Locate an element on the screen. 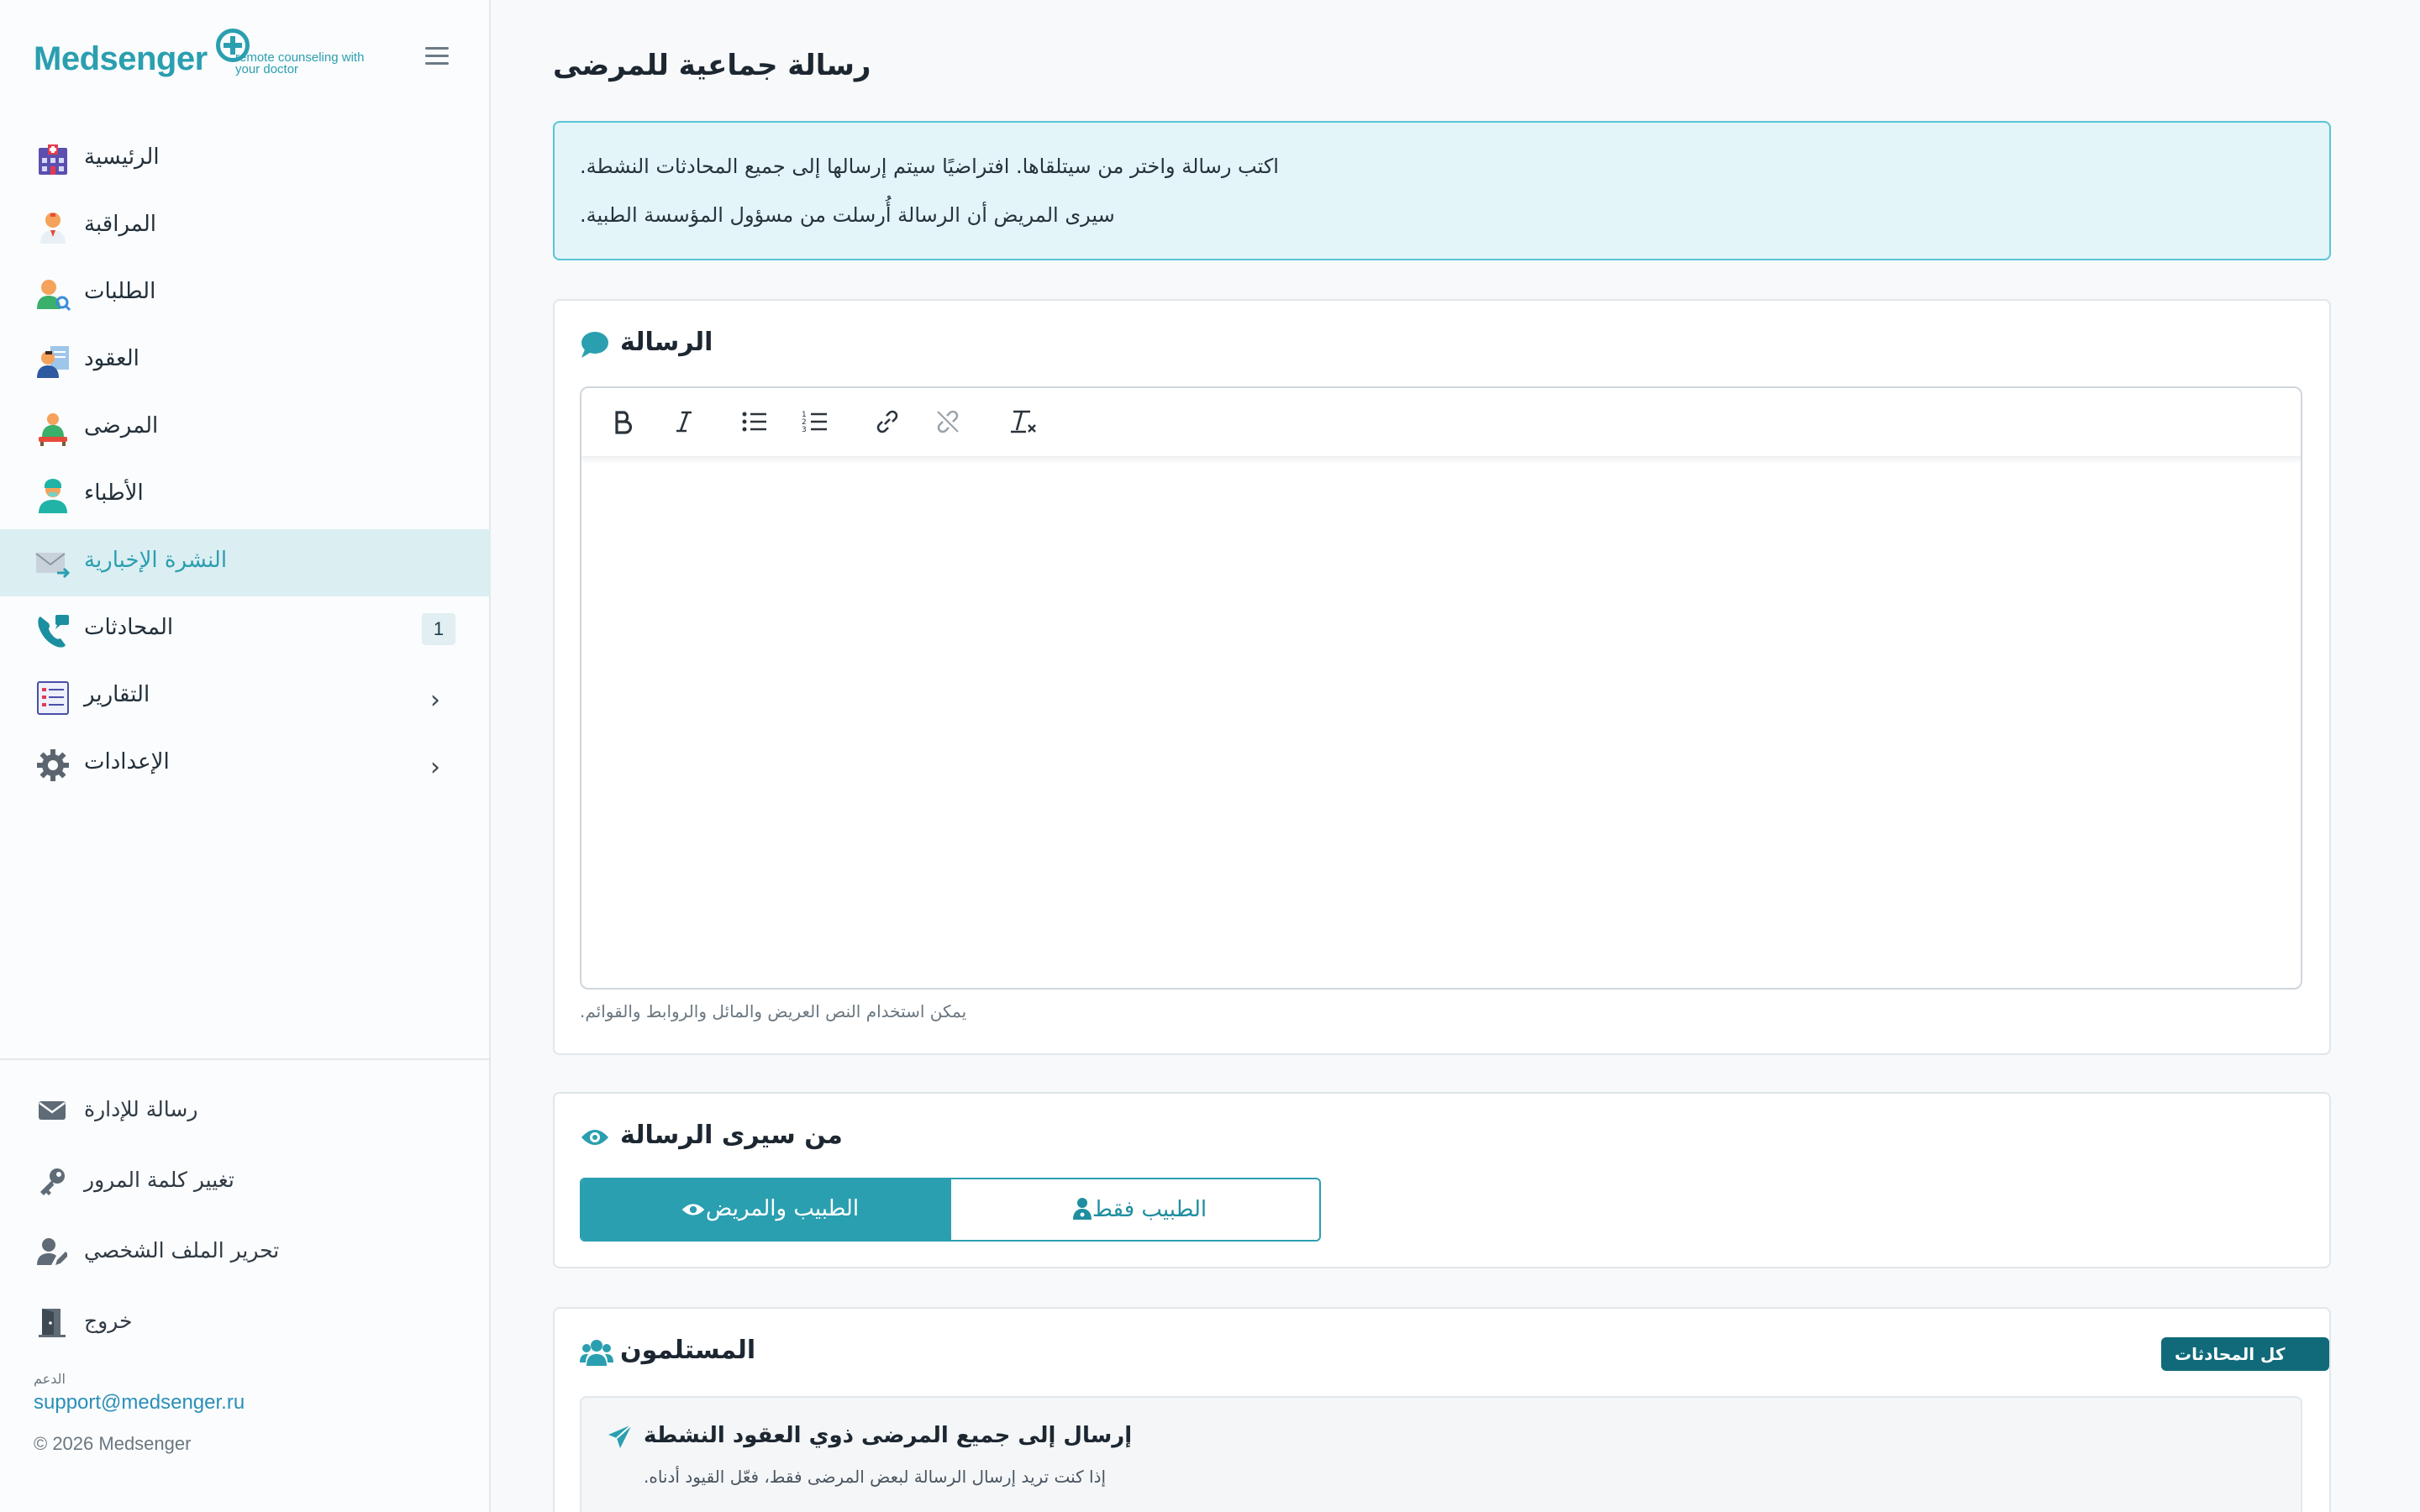 Image resolution: width=2420 pixels, height=1512 pixels. envelope-send-icon is located at coordinates (53, 563).